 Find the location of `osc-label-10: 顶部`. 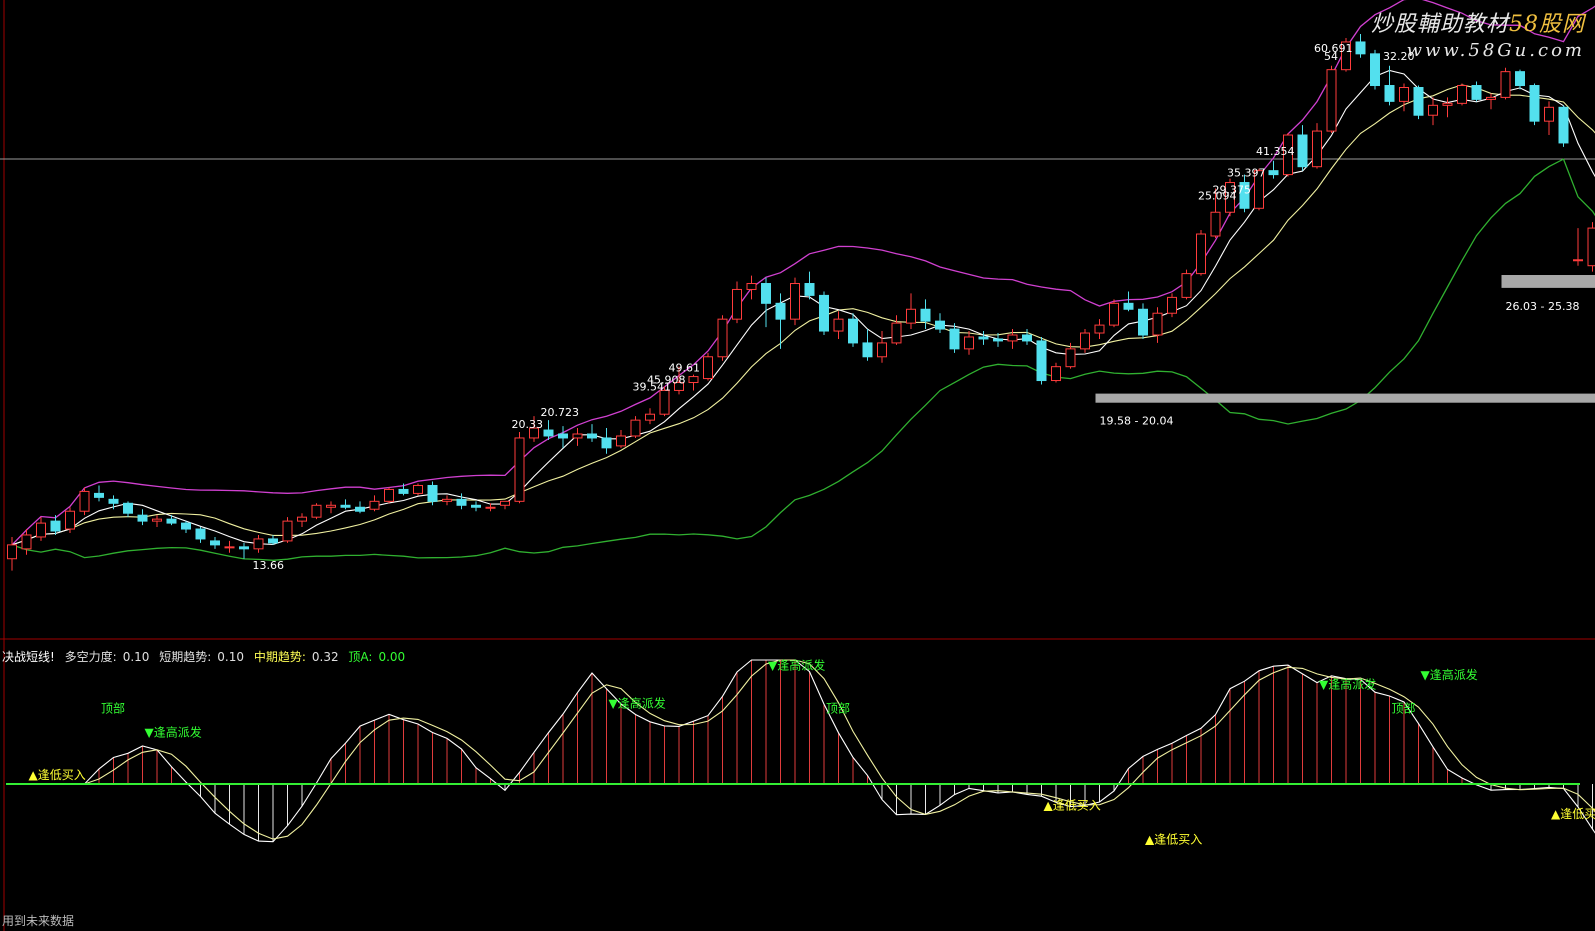

osc-label-10: 顶部 is located at coordinates (1404, 707).